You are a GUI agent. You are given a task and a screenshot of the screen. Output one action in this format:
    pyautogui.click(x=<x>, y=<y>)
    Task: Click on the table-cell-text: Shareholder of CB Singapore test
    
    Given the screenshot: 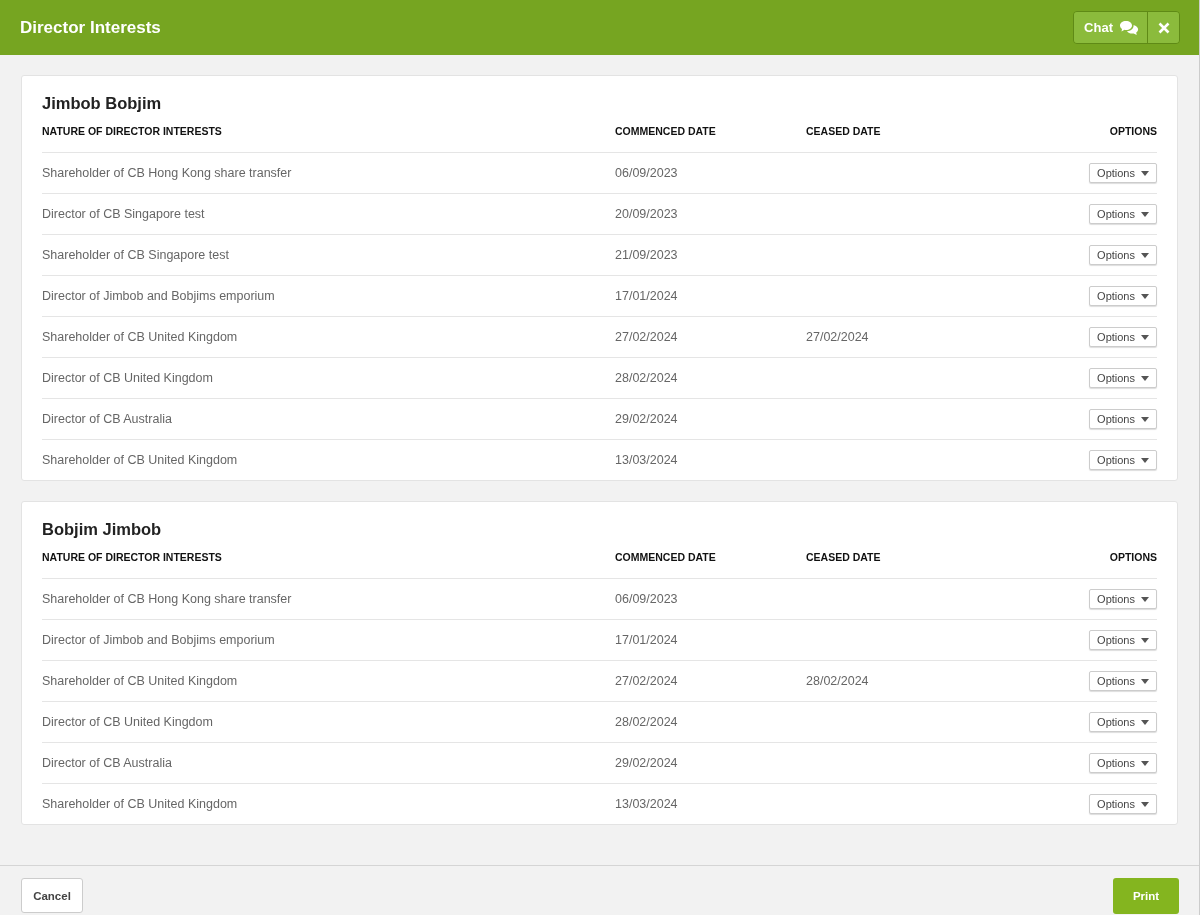 What is the action you would take?
    pyautogui.click(x=136, y=255)
    